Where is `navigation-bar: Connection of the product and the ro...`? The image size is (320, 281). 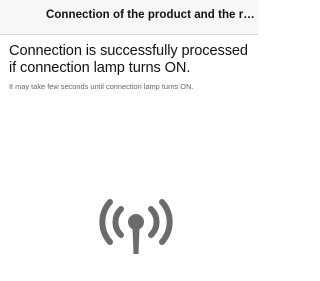
navigation-bar: Connection of the product and the ro... is located at coordinates (129, 17).